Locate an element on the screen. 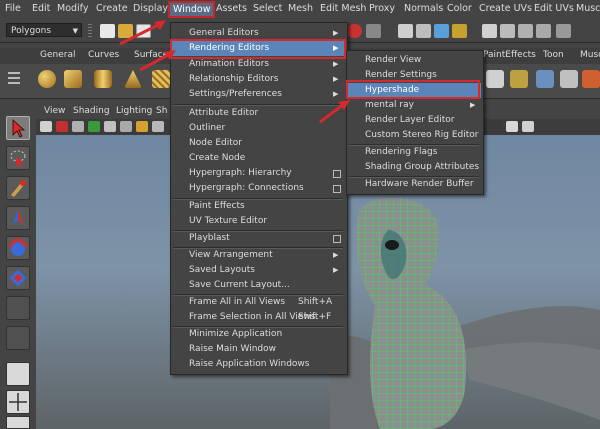 The image size is (600, 429). annotation-arrows is located at coordinates (234, 72).